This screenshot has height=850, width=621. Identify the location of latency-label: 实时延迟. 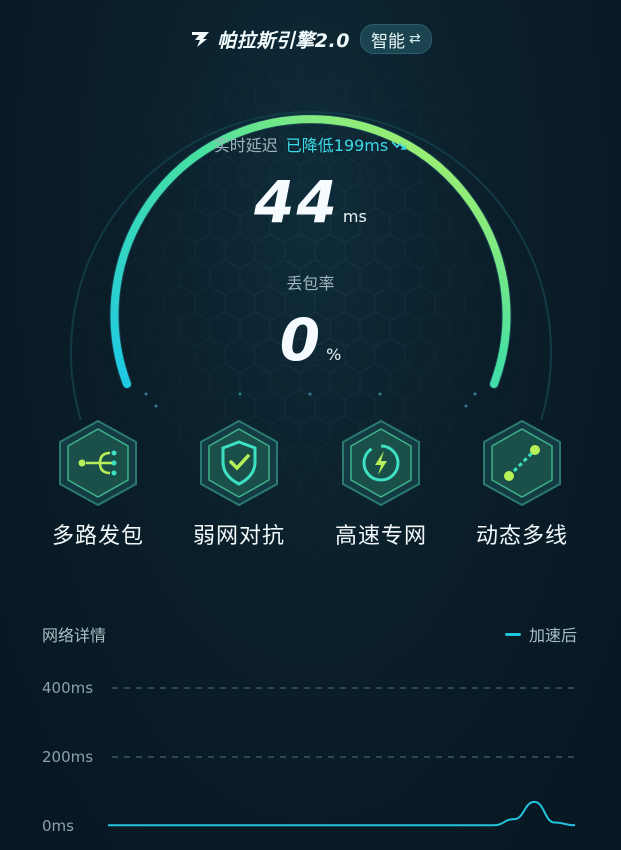
(245, 145).